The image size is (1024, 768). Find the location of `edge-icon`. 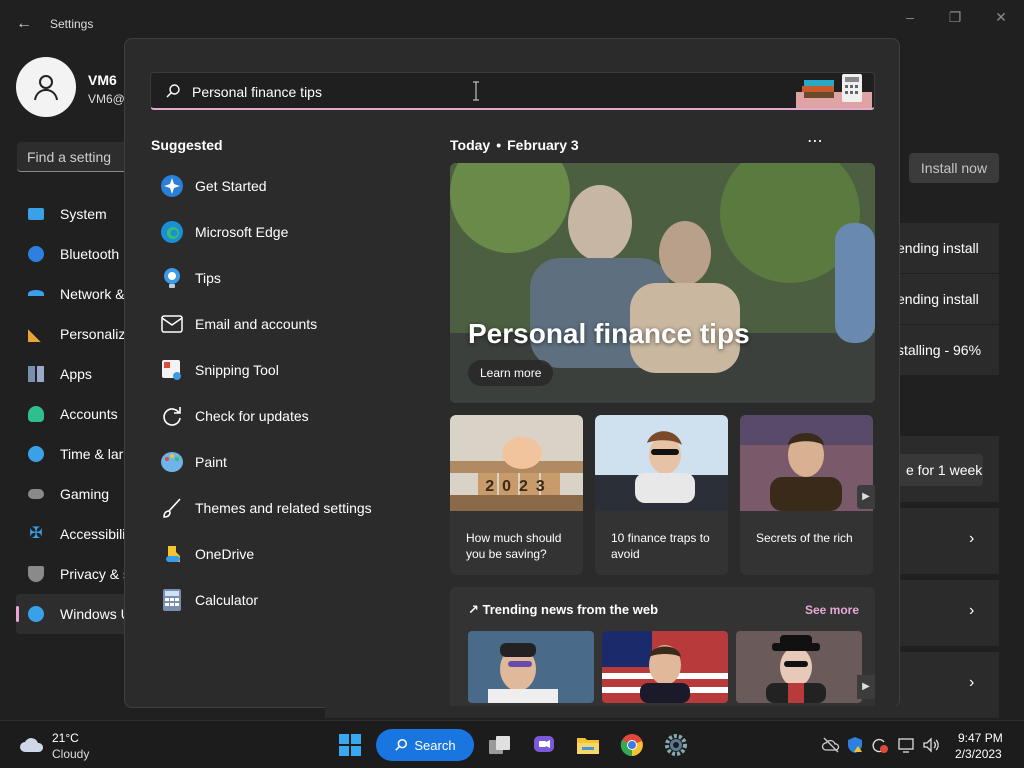

edge-icon is located at coordinates (172, 232).